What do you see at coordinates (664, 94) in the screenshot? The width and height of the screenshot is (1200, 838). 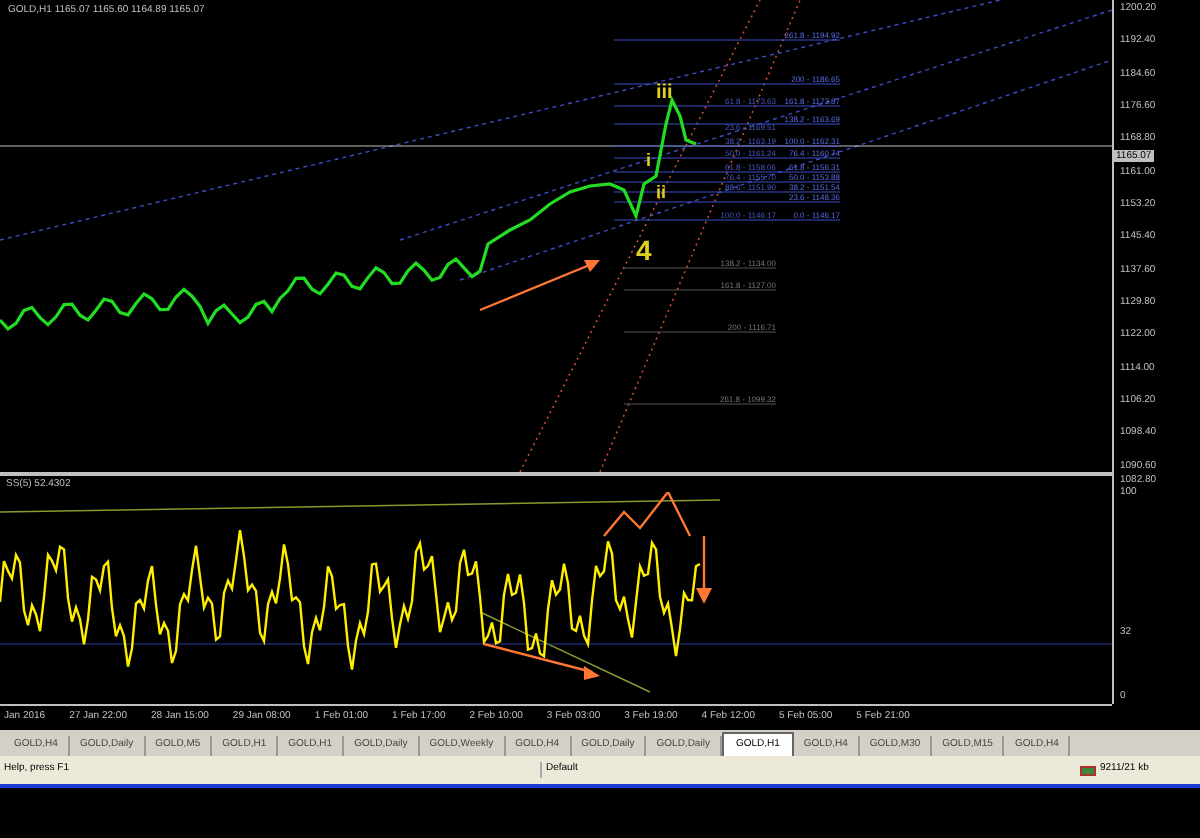 I see `wave-label: iii` at bounding box center [664, 94].